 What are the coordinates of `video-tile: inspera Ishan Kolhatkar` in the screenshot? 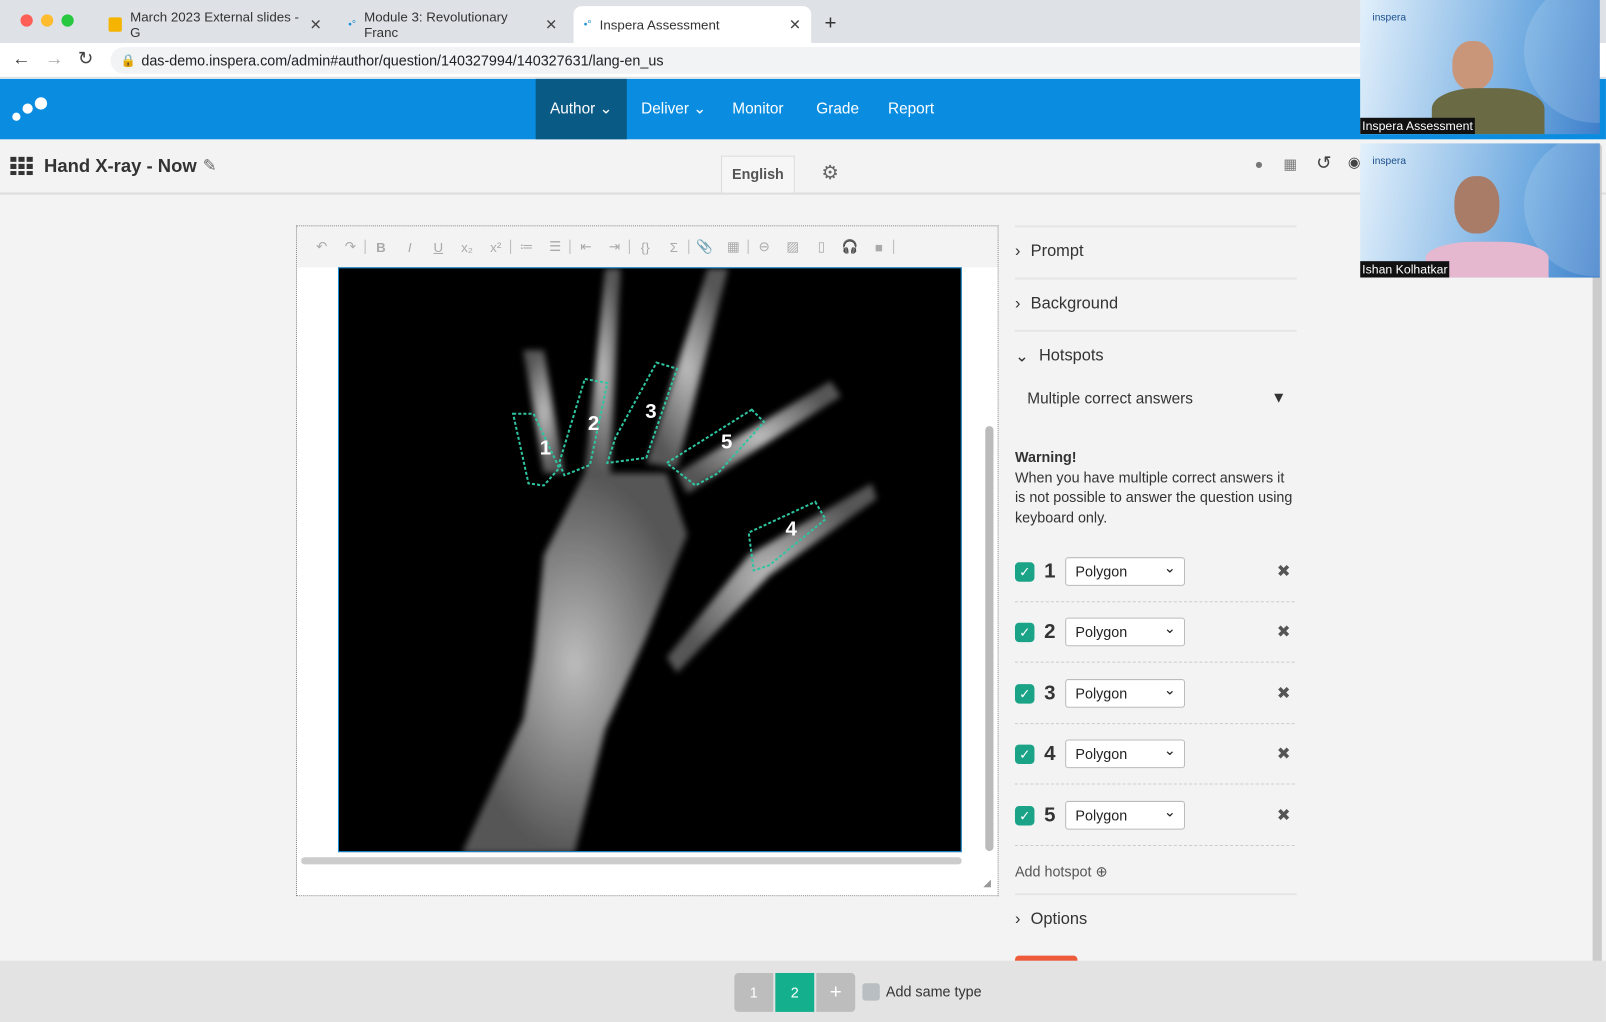 It's located at (1480, 210).